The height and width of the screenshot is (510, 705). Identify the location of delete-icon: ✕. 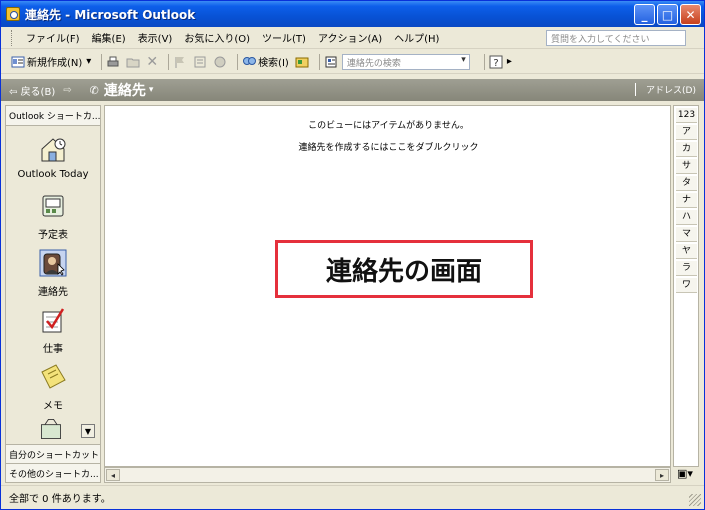
(152, 62).